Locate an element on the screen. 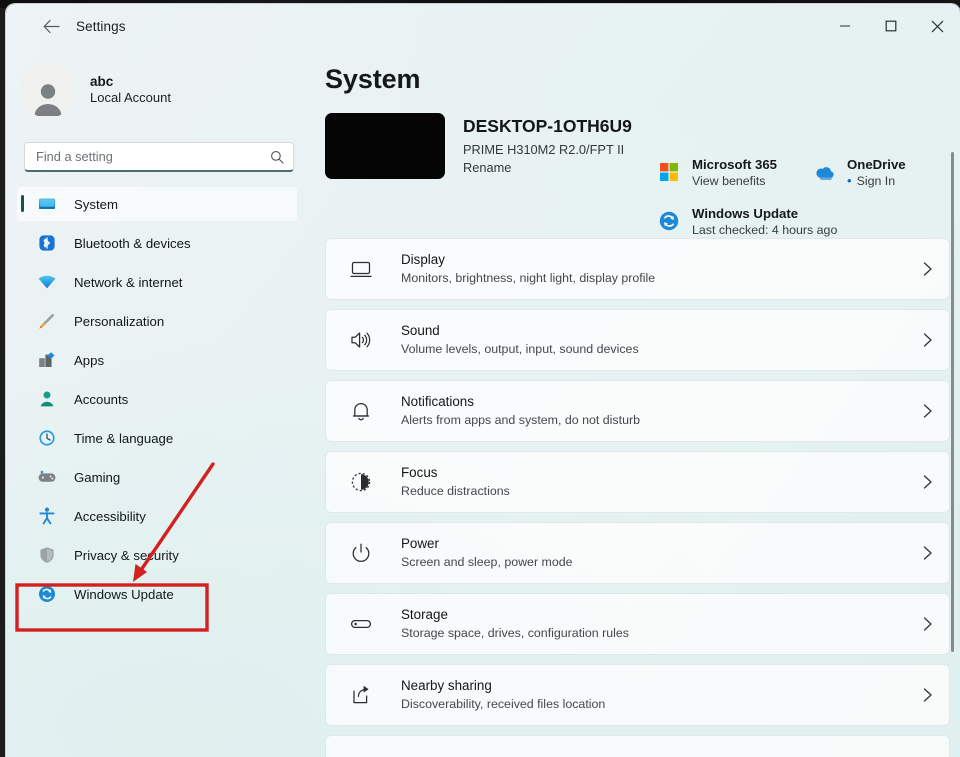 The height and width of the screenshot is (757, 960). account-block: abc Local Account is located at coordinates (165, 90).